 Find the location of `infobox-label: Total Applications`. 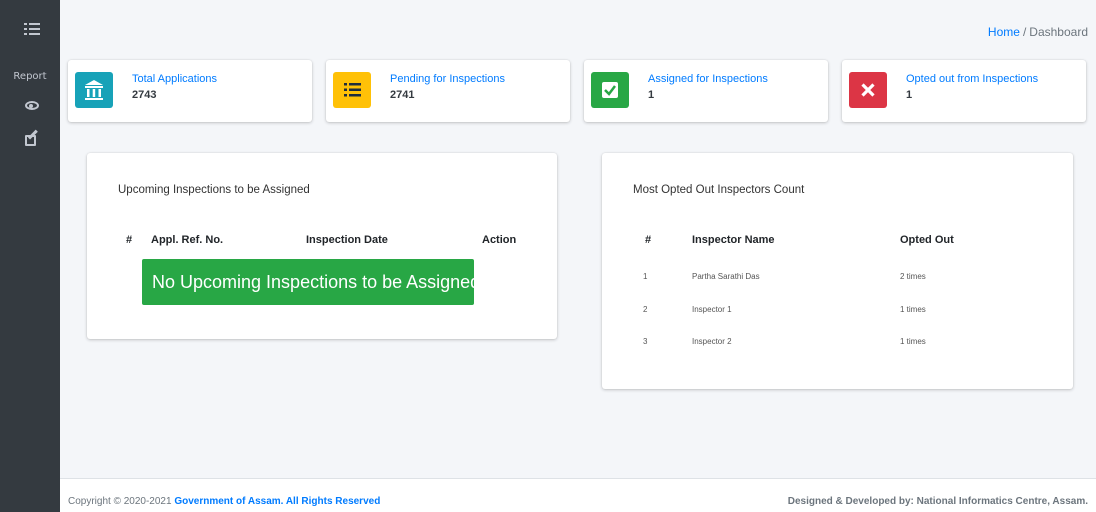

infobox-label: Total Applications is located at coordinates (174, 79).